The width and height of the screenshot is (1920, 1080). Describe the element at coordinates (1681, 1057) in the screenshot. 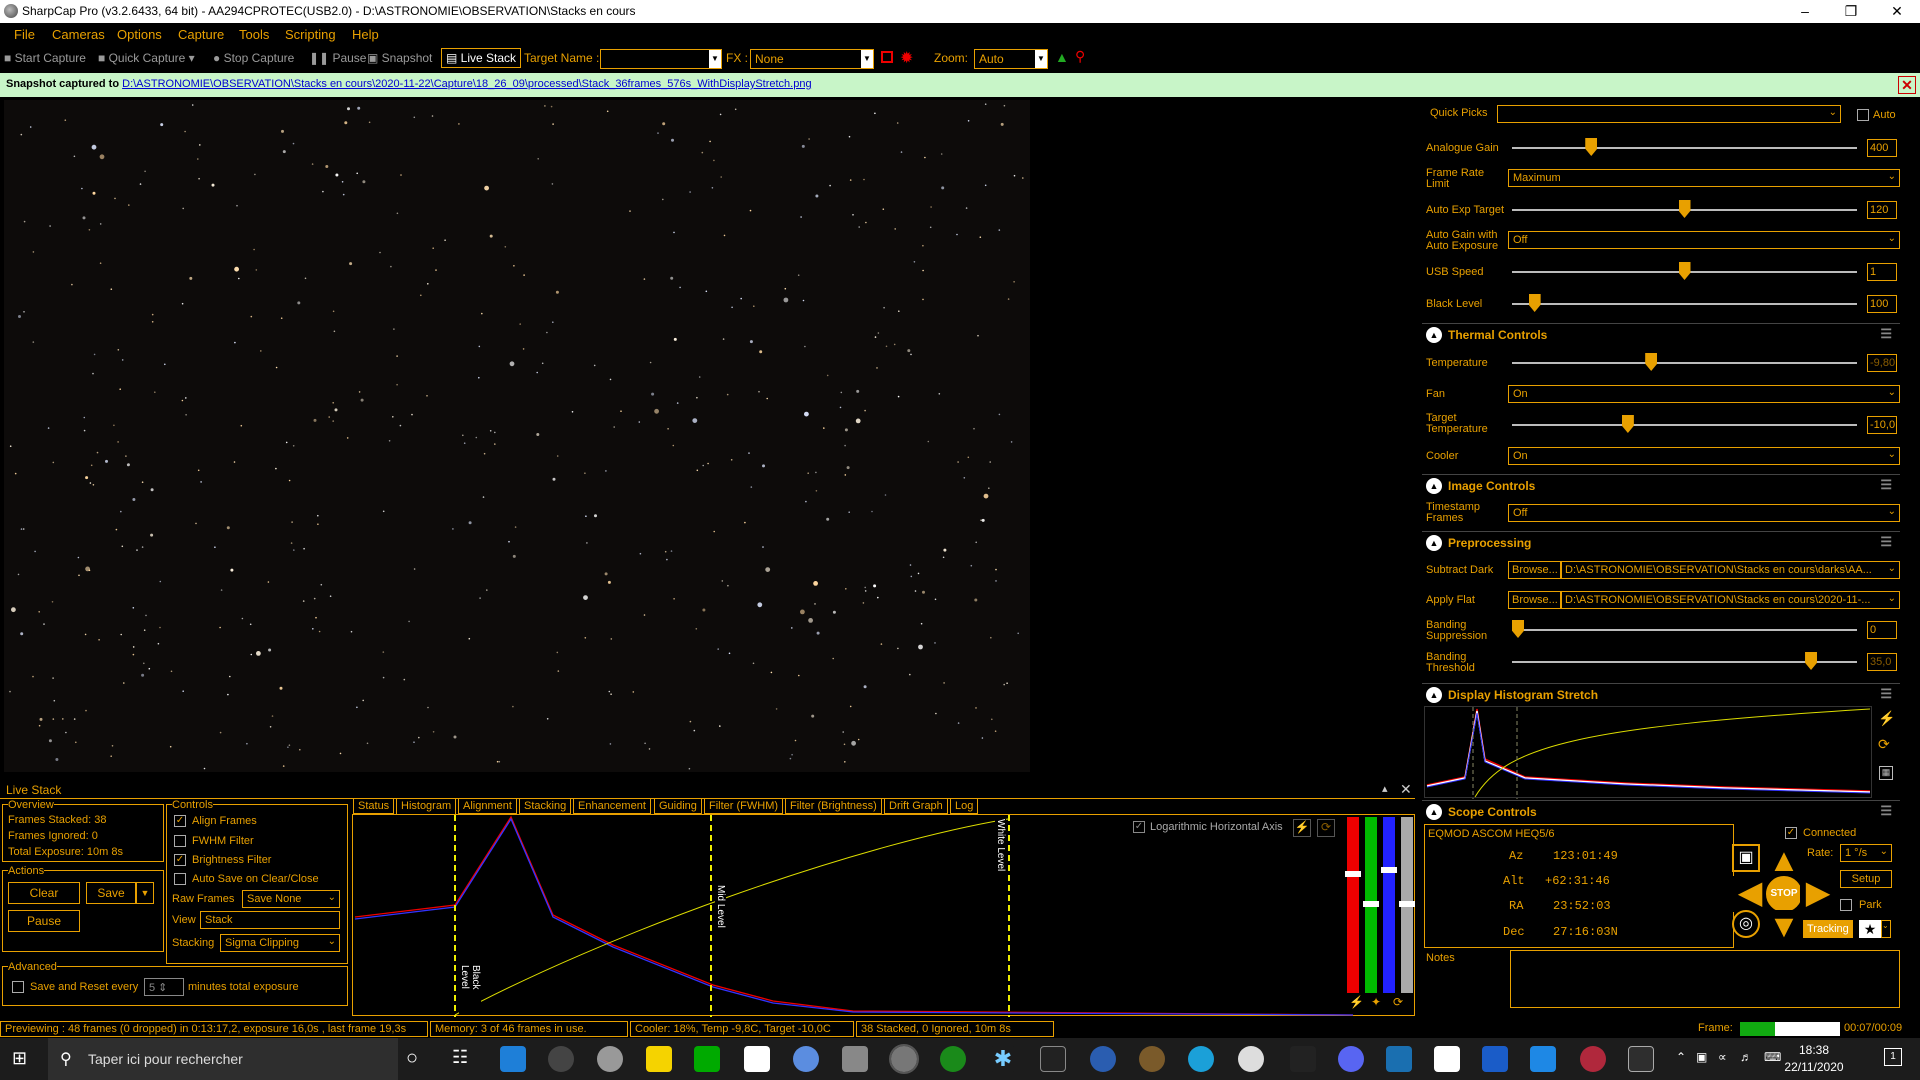

I see `tray-chevron-icon: ⌃` at that location.